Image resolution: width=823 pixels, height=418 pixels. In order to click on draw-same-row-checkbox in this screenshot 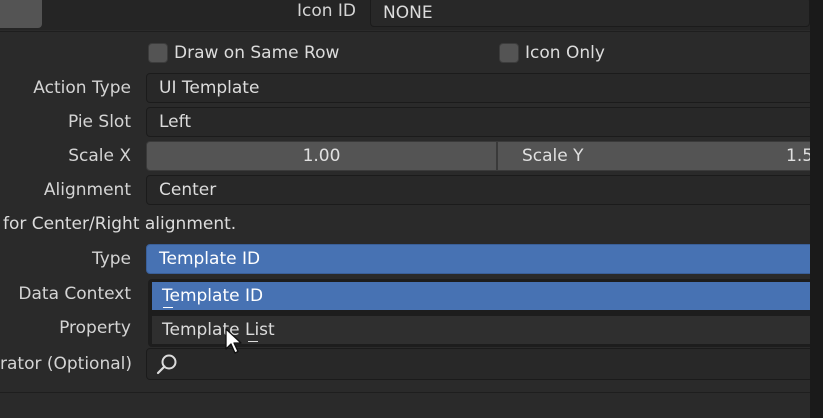, I will do `click(158, 53)`.